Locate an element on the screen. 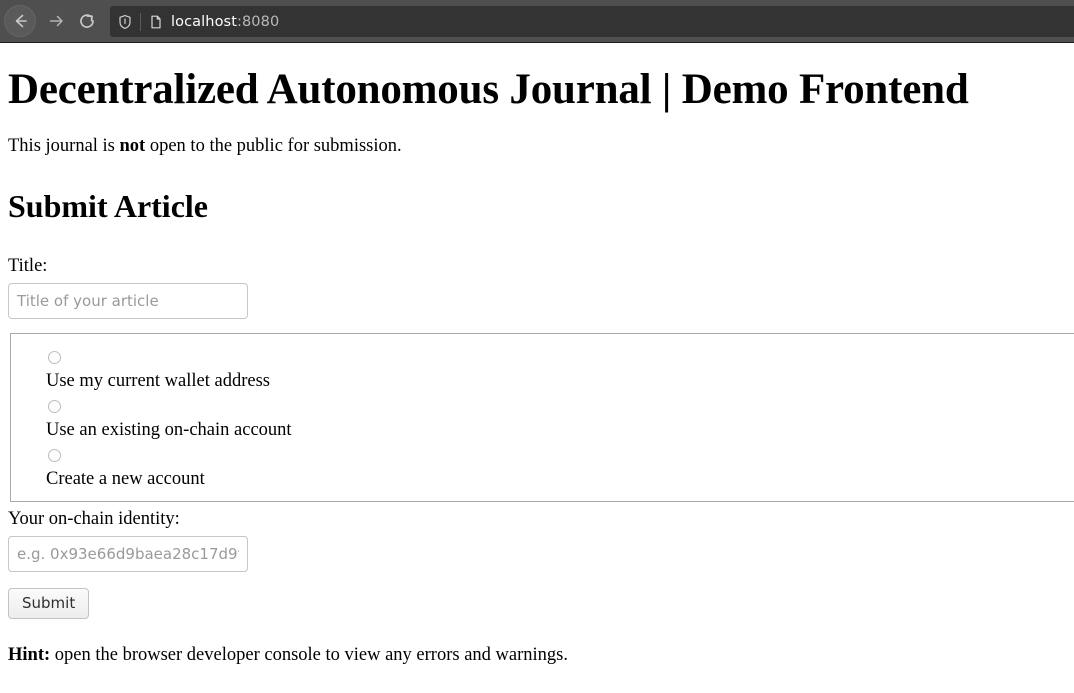  submit-article-heading: Submit Article is located at coordinates (108, 206).